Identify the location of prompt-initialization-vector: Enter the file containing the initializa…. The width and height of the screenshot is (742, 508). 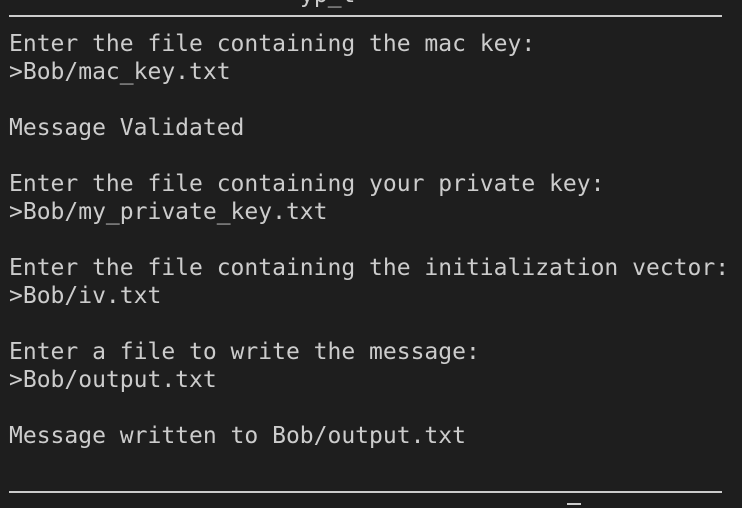
(369, 268).